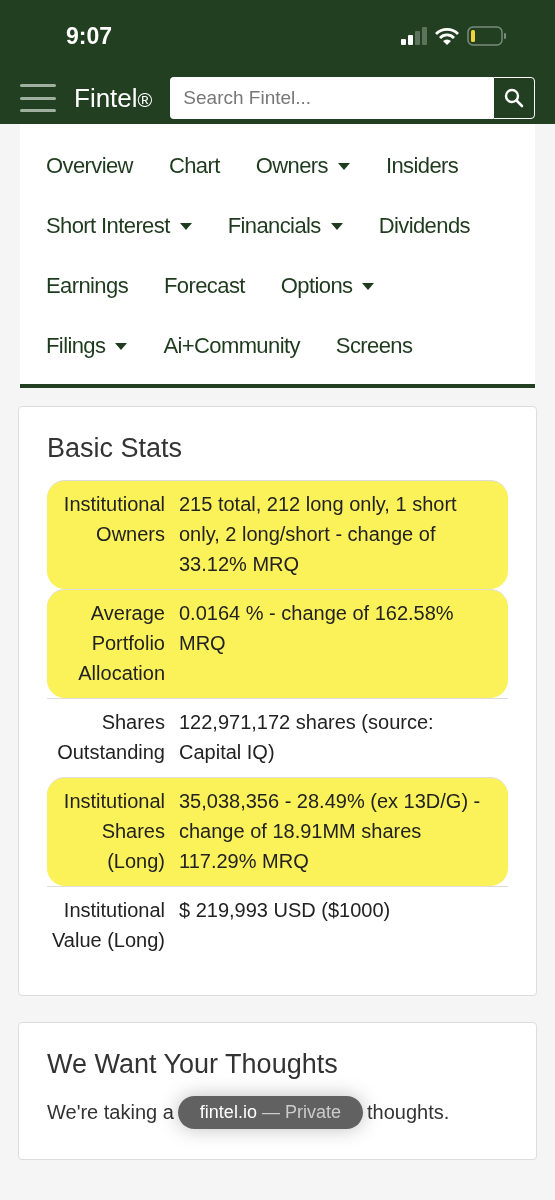  What do you see at coordinates (113, 831) in the screenshot?
I see `stat-label: Institutional Shares (Long)` at bounding box center [113, 831].